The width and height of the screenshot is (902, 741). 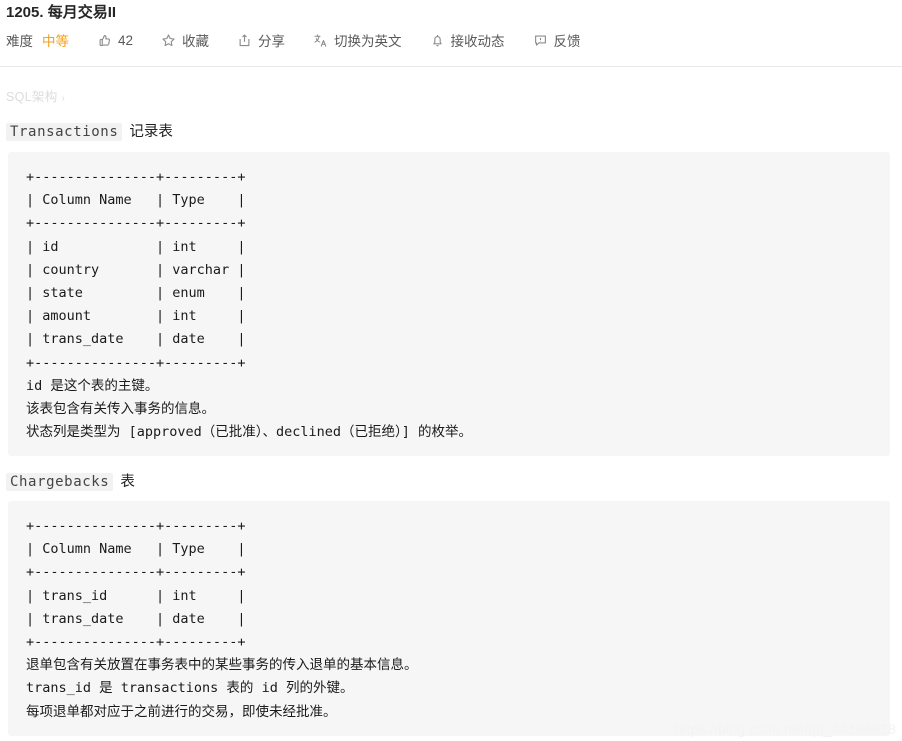 I want to click on share-icon, so click(x=244, y=40).